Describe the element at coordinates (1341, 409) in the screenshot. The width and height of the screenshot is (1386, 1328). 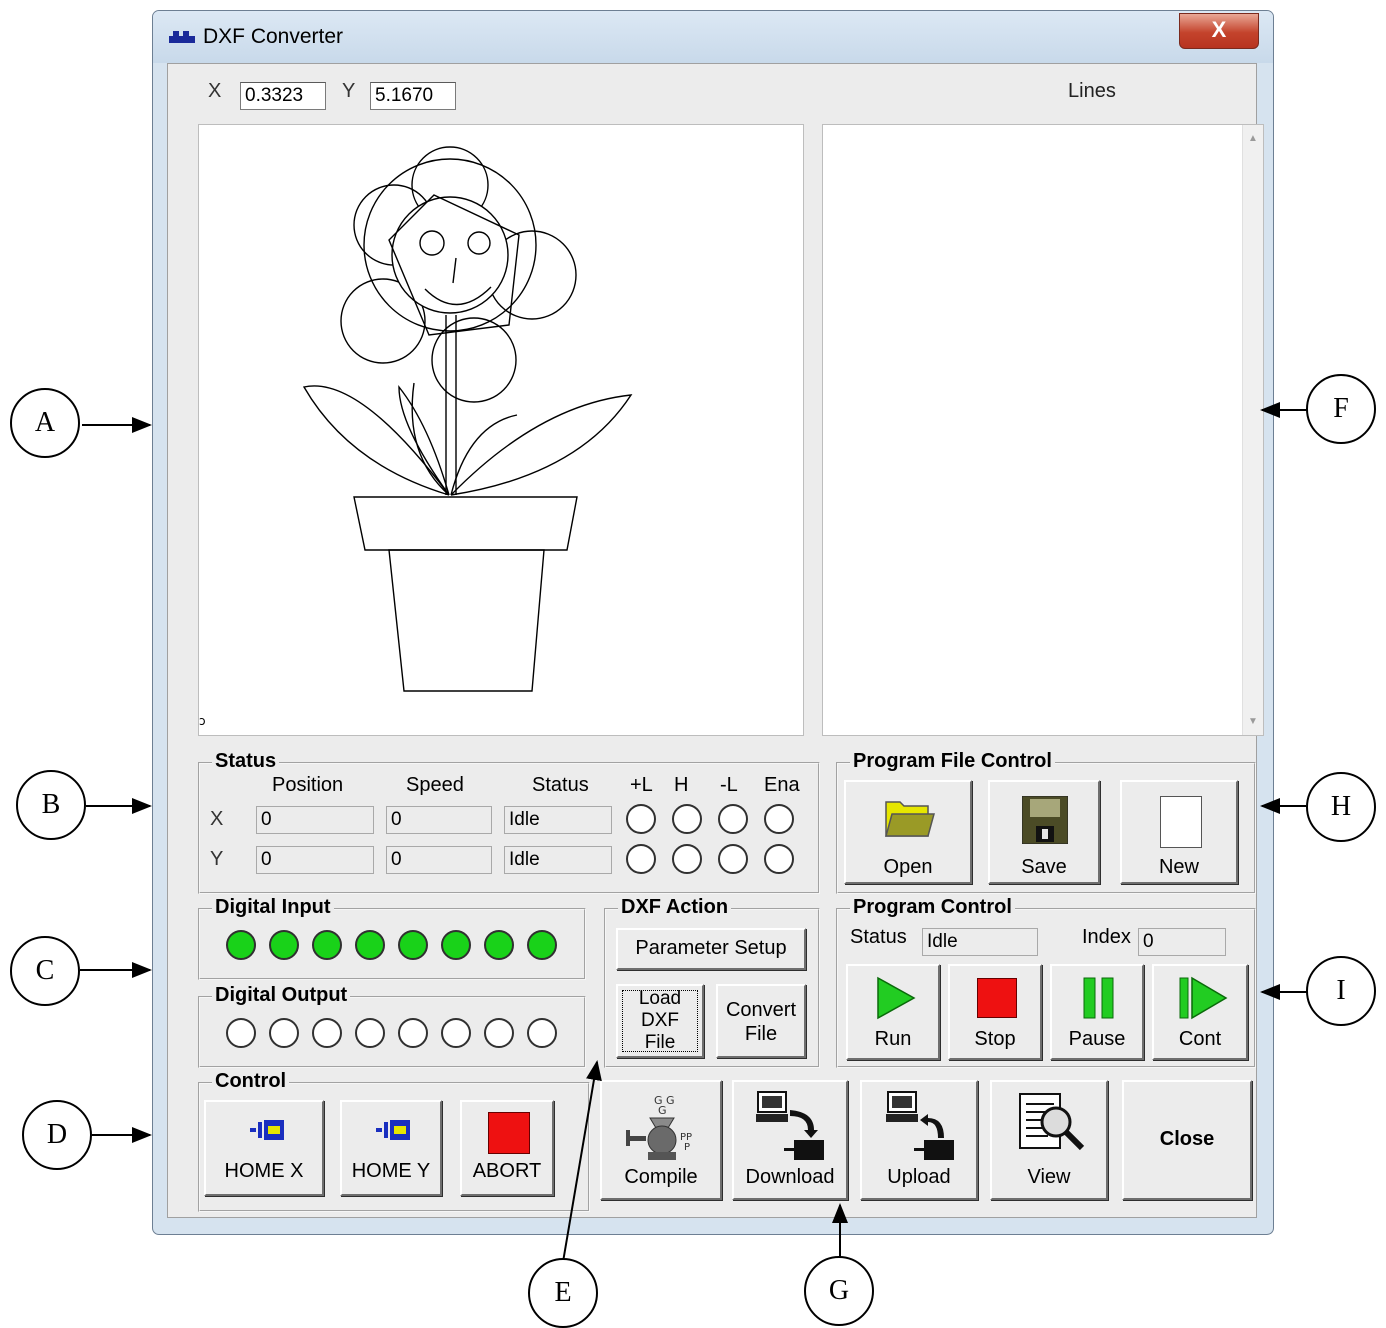
I see `callout-f: F` at that location.